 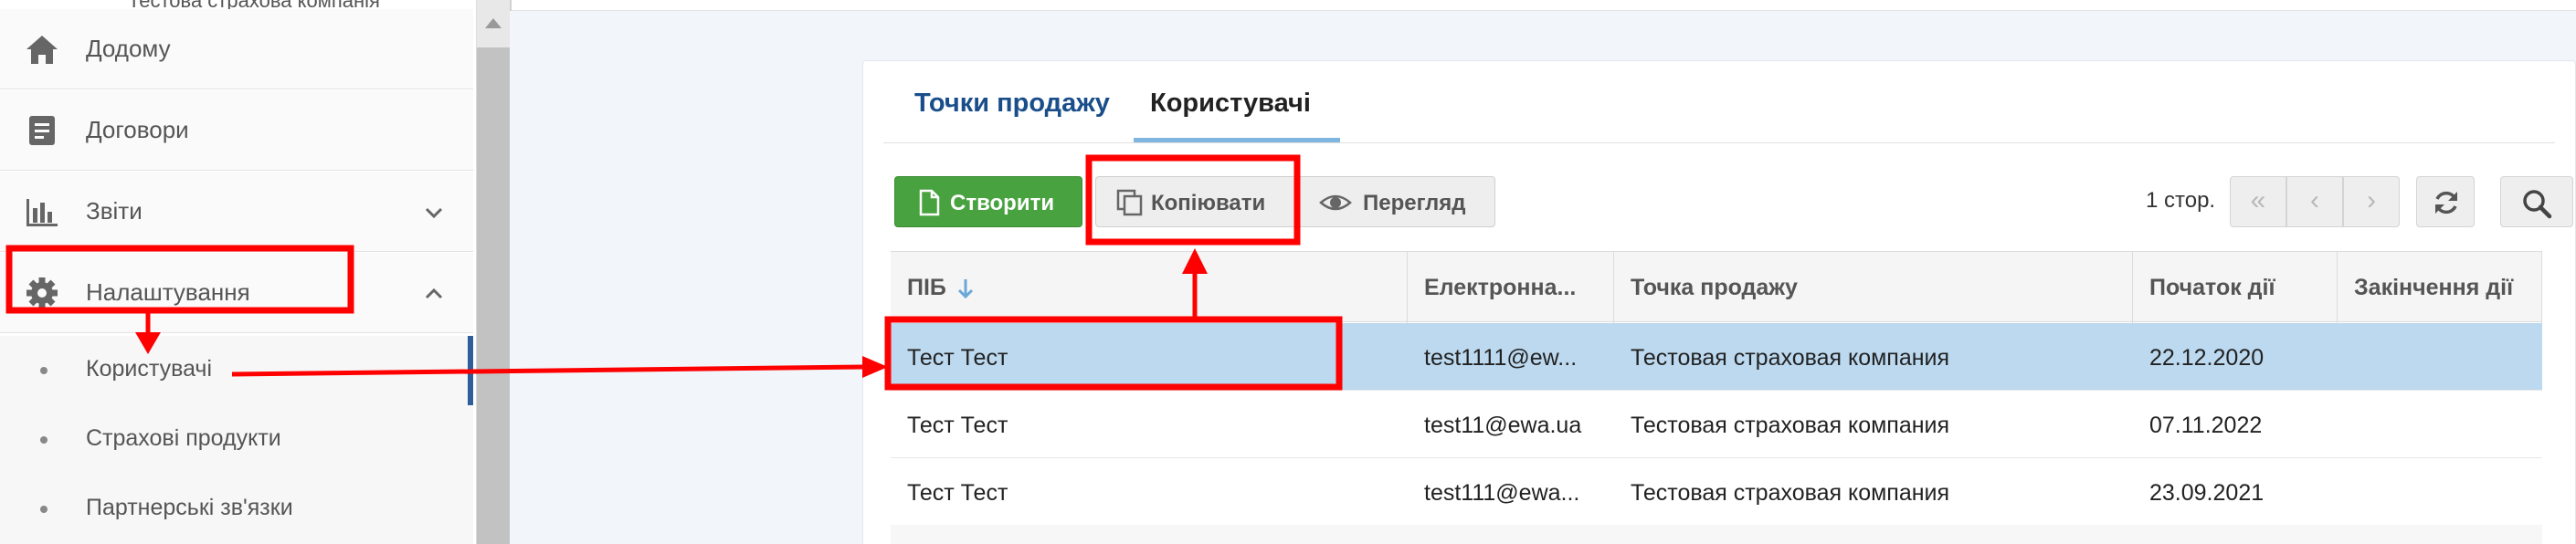 What do you see at coordinates (1002, 203) in the screenshot?
I see `create-button-label: Створити` at bounding box center [1002, 203].